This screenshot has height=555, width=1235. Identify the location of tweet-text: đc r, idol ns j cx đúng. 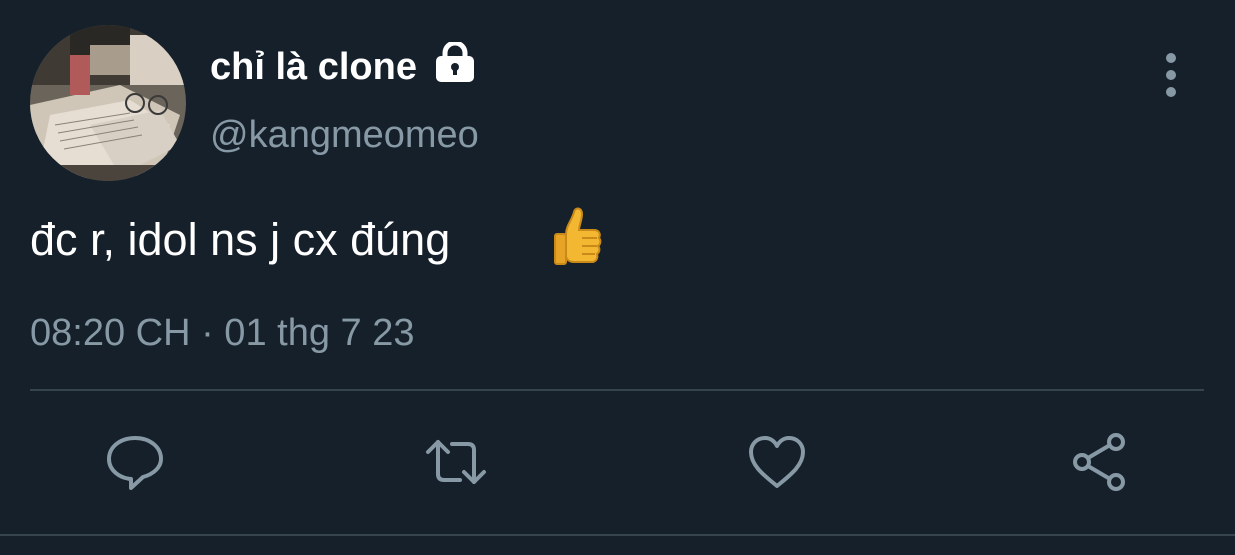
(240, 239).